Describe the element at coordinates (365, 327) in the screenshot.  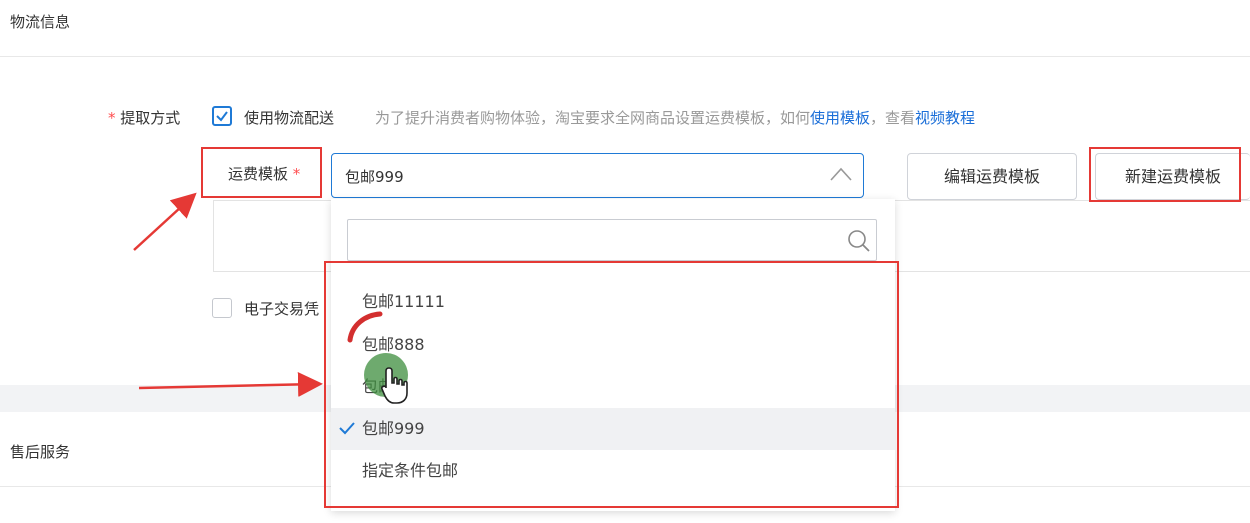
I see `annotation-scribble` at that location.